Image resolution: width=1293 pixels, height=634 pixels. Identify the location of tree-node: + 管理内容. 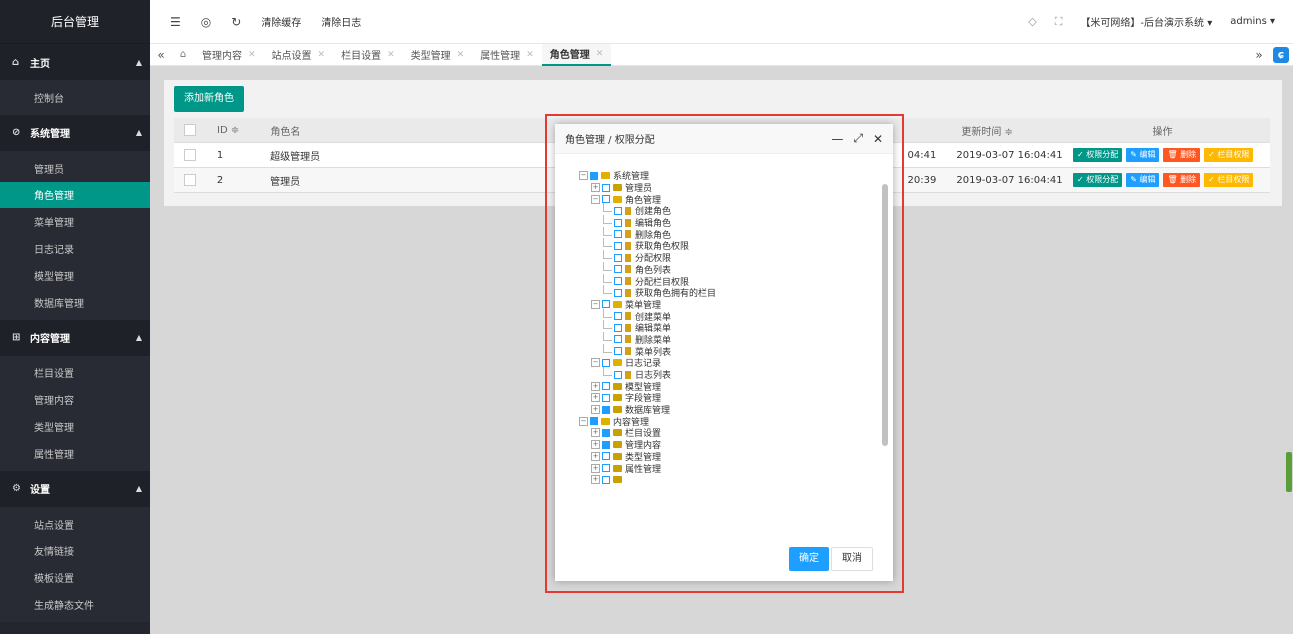
(729, 445).